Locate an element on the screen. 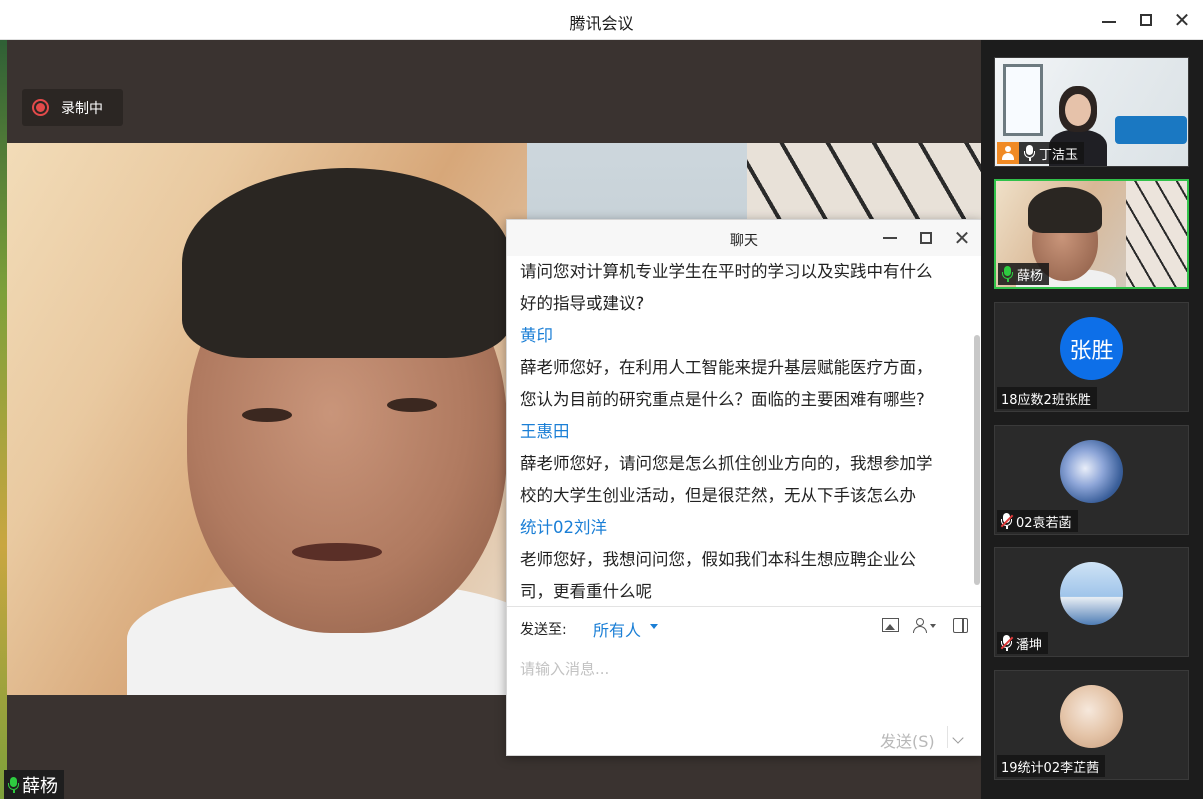 The image size is (1203, 799). chat-close-button: ✕ is located at coordinates (962, 238).